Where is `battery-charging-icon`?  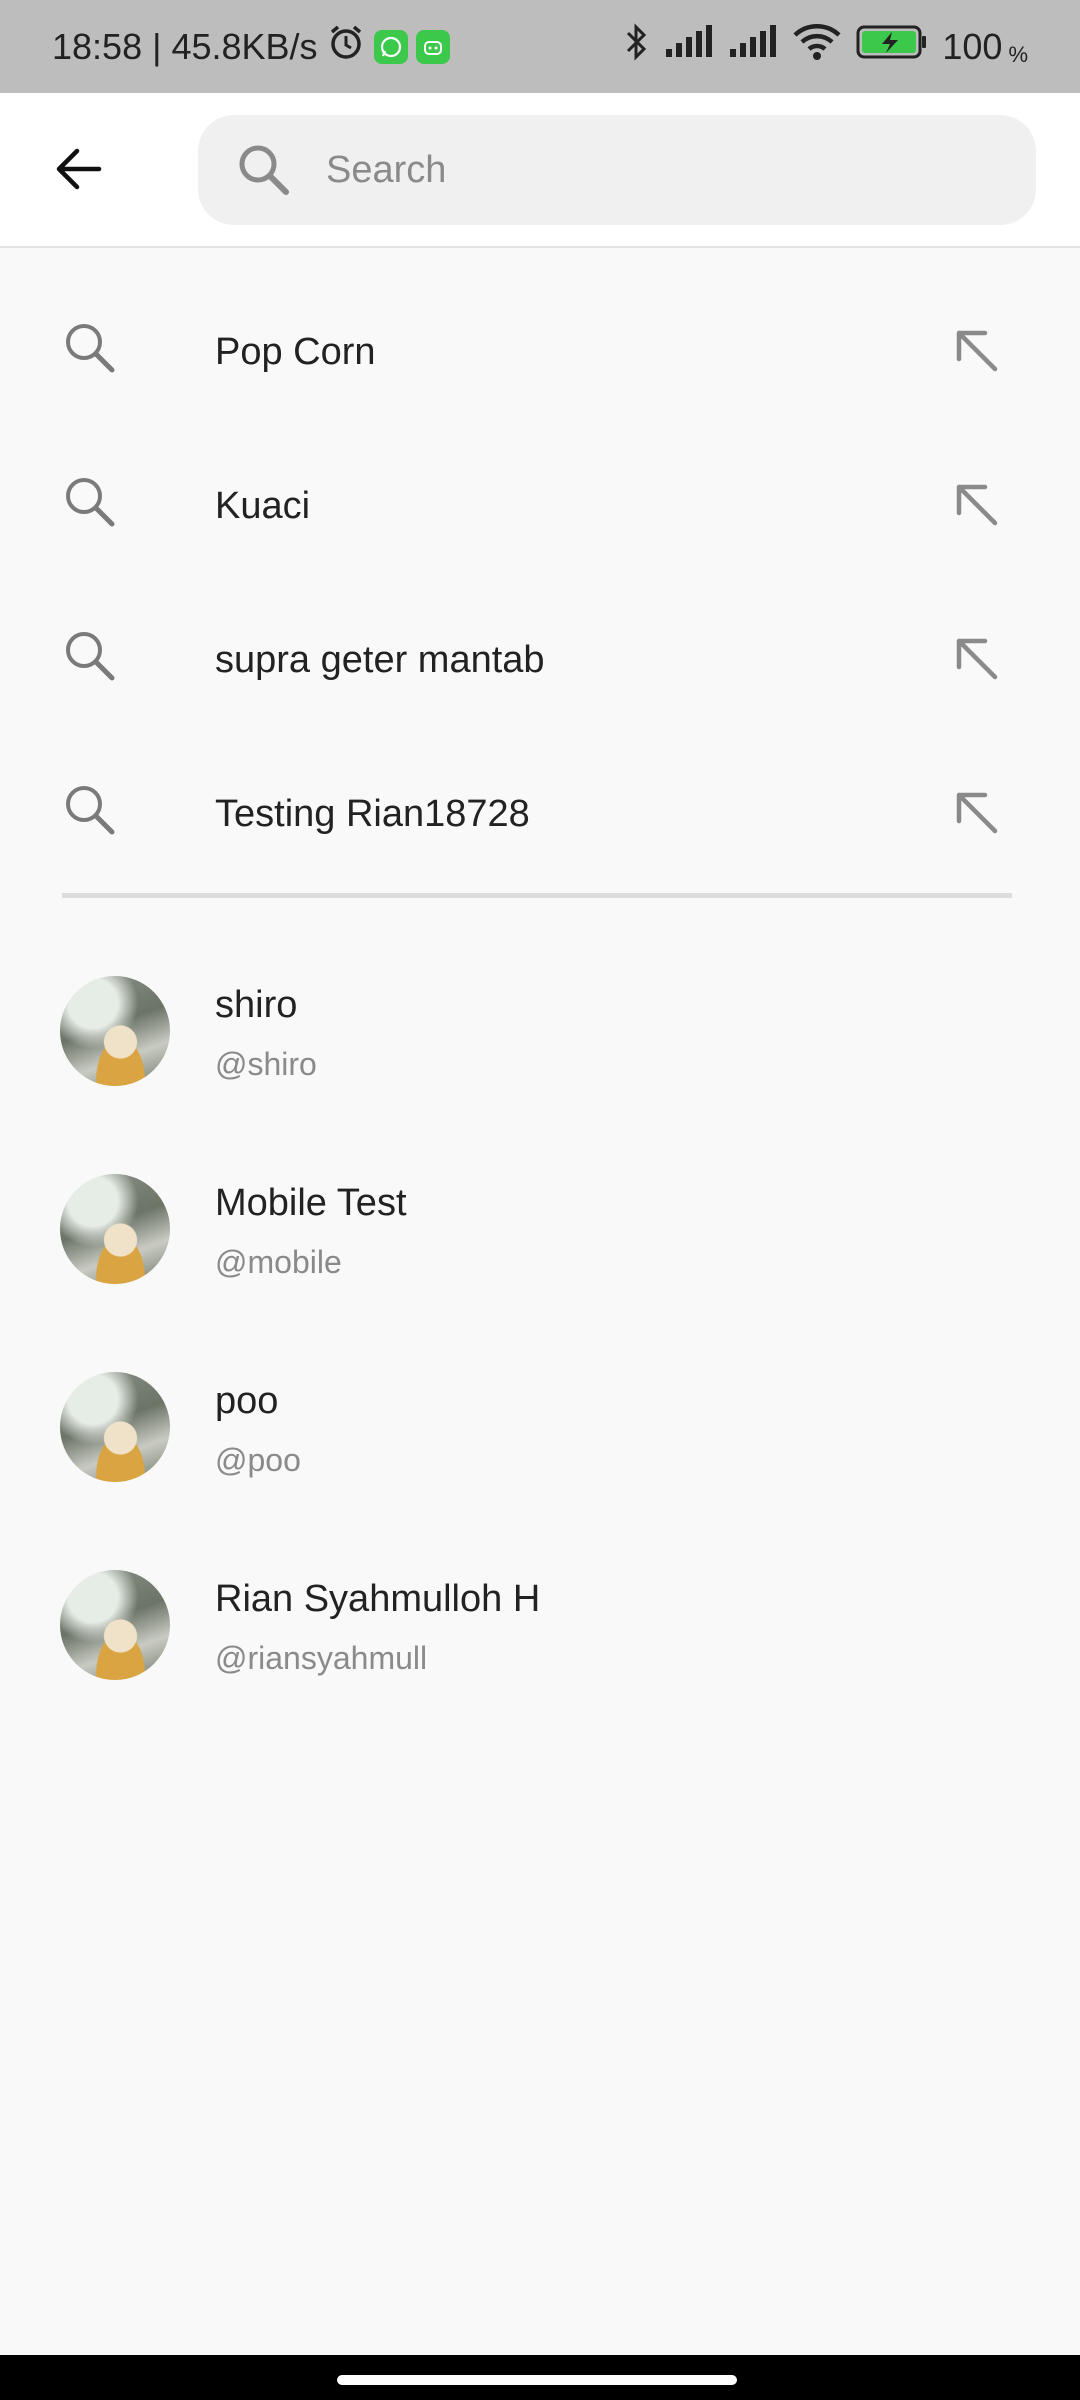 battery-charging-icon is located at coordinates (892, 46).